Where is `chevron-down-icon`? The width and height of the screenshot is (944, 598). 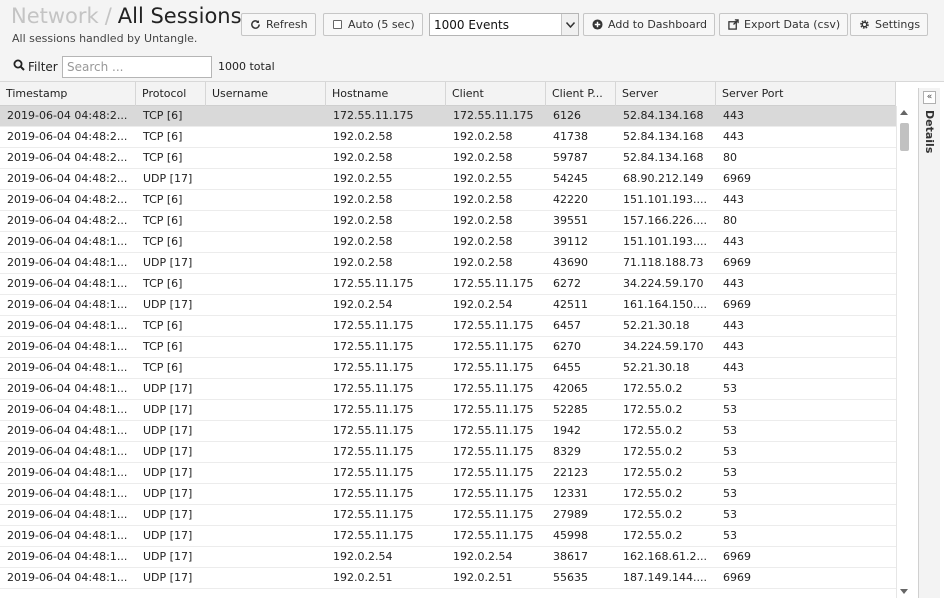 chevron-down-icon is located at coordinates (569, 24).